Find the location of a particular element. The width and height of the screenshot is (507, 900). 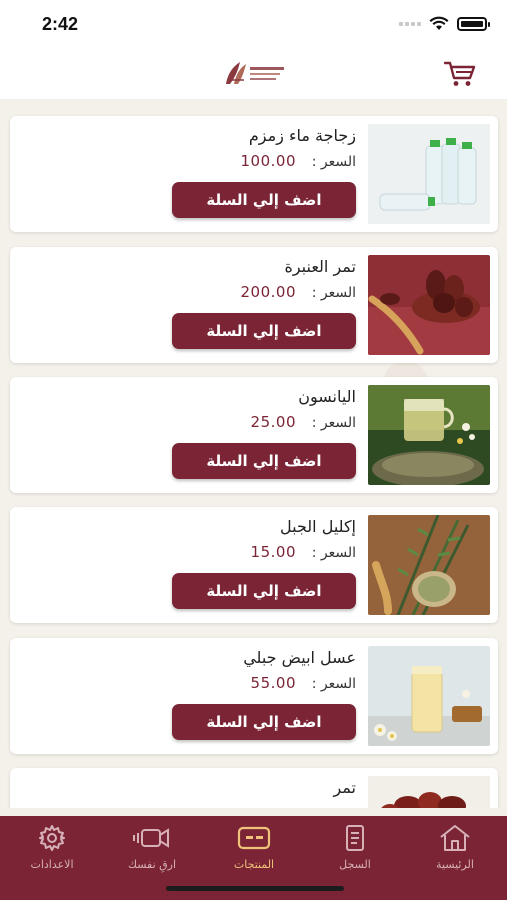

tab-label: الاعدادات is located at coordinates (52, 864).